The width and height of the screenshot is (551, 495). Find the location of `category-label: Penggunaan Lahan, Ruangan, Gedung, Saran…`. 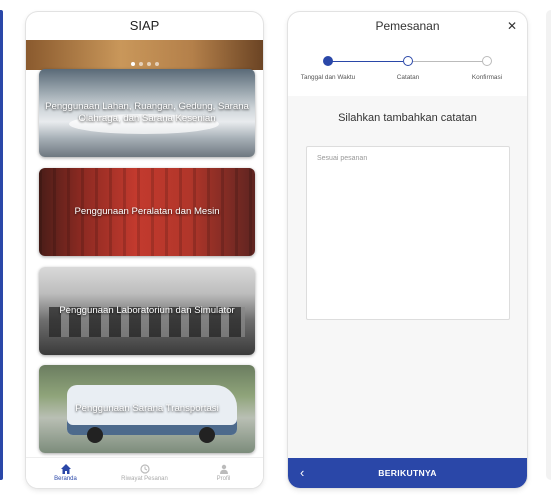

category-label: Penggunaan Lahan, Ruangan, Gedung, Saran… is located at coordinates (147, 112).